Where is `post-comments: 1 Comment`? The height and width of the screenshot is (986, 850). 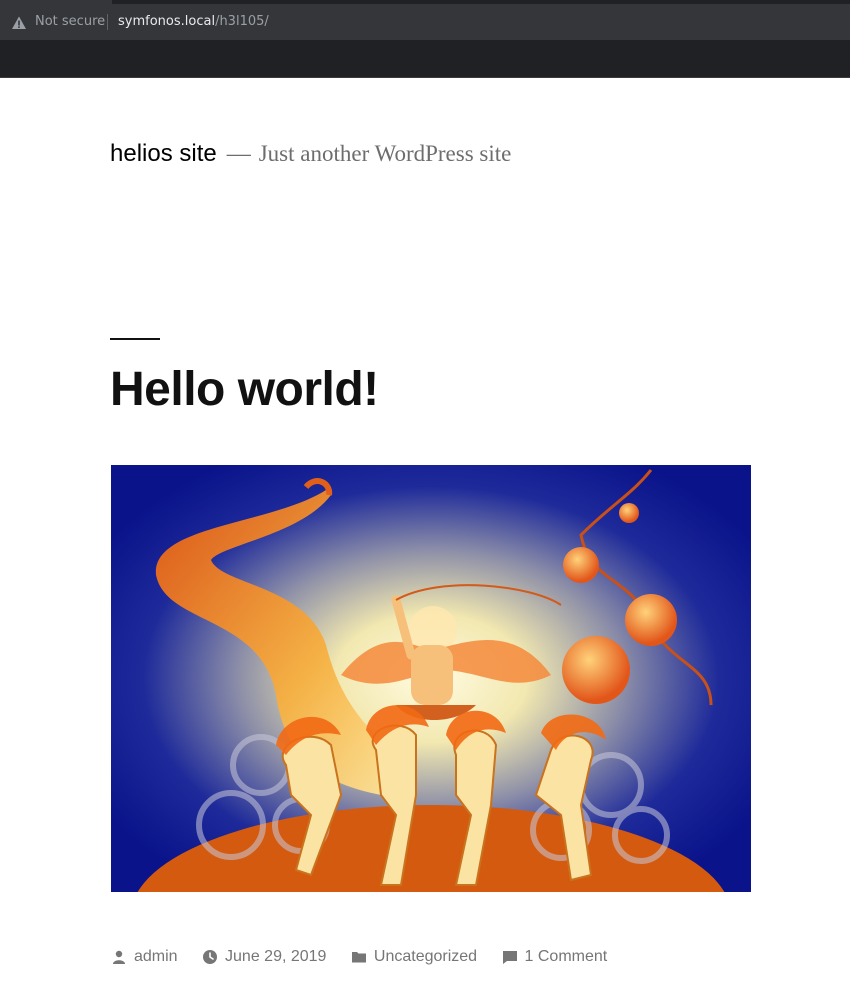 post-comments: 1 Comment is located at coordinates (555, 957).